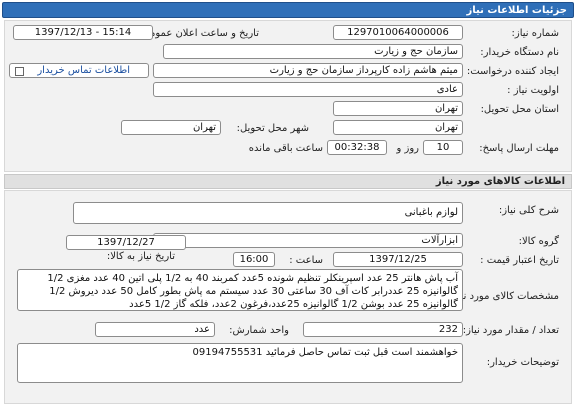 The image size is (576, 407). I want to click on need-number-label: شماره نیاز:, so click(535, 33).